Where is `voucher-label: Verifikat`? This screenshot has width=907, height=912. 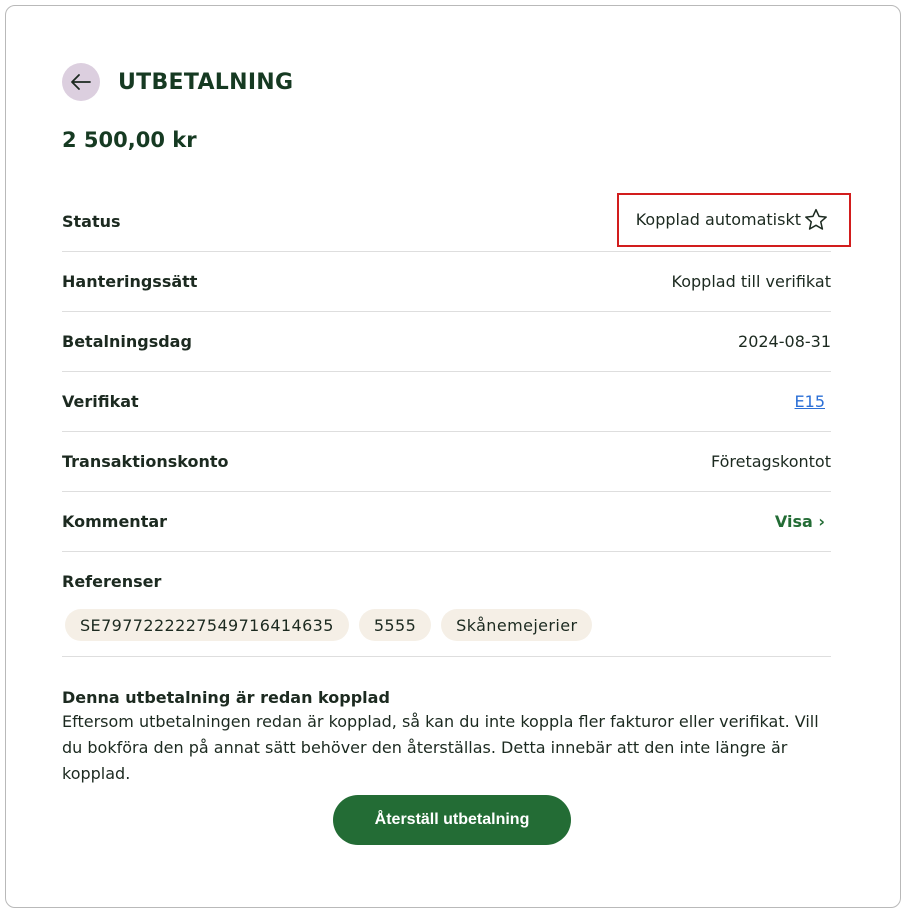
voucher-label: Verifikat is located at coordinates (100, 401).